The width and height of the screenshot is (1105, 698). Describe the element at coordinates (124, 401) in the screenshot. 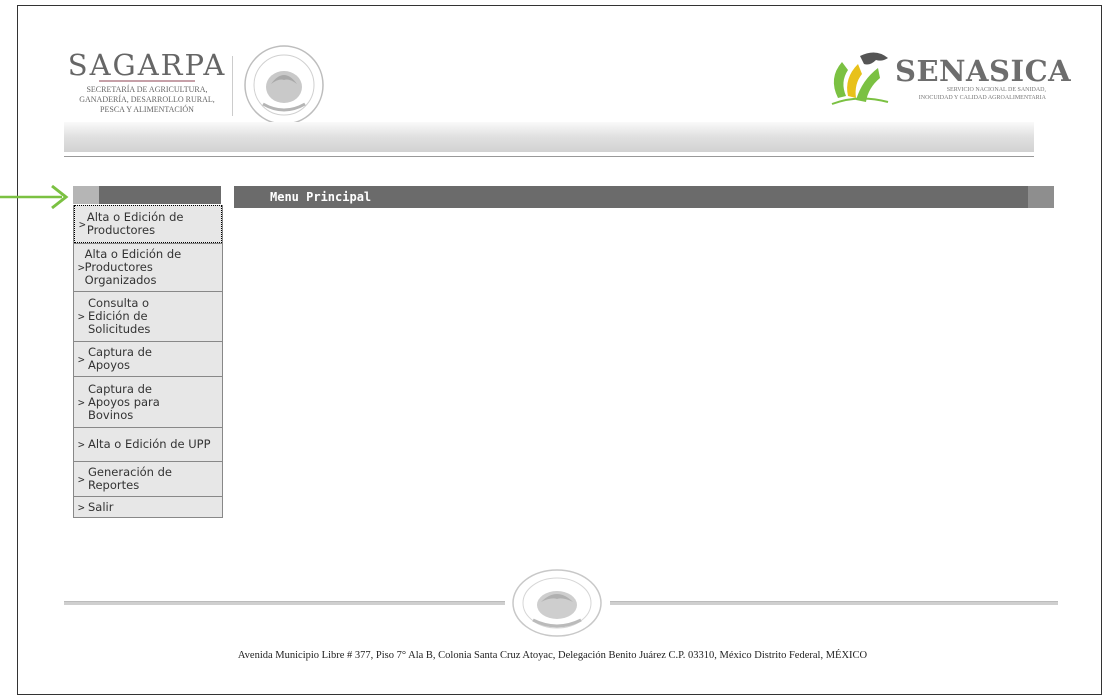

I see `sidebar-item-label: Captura de Apoyos para Bovinos` at that location.